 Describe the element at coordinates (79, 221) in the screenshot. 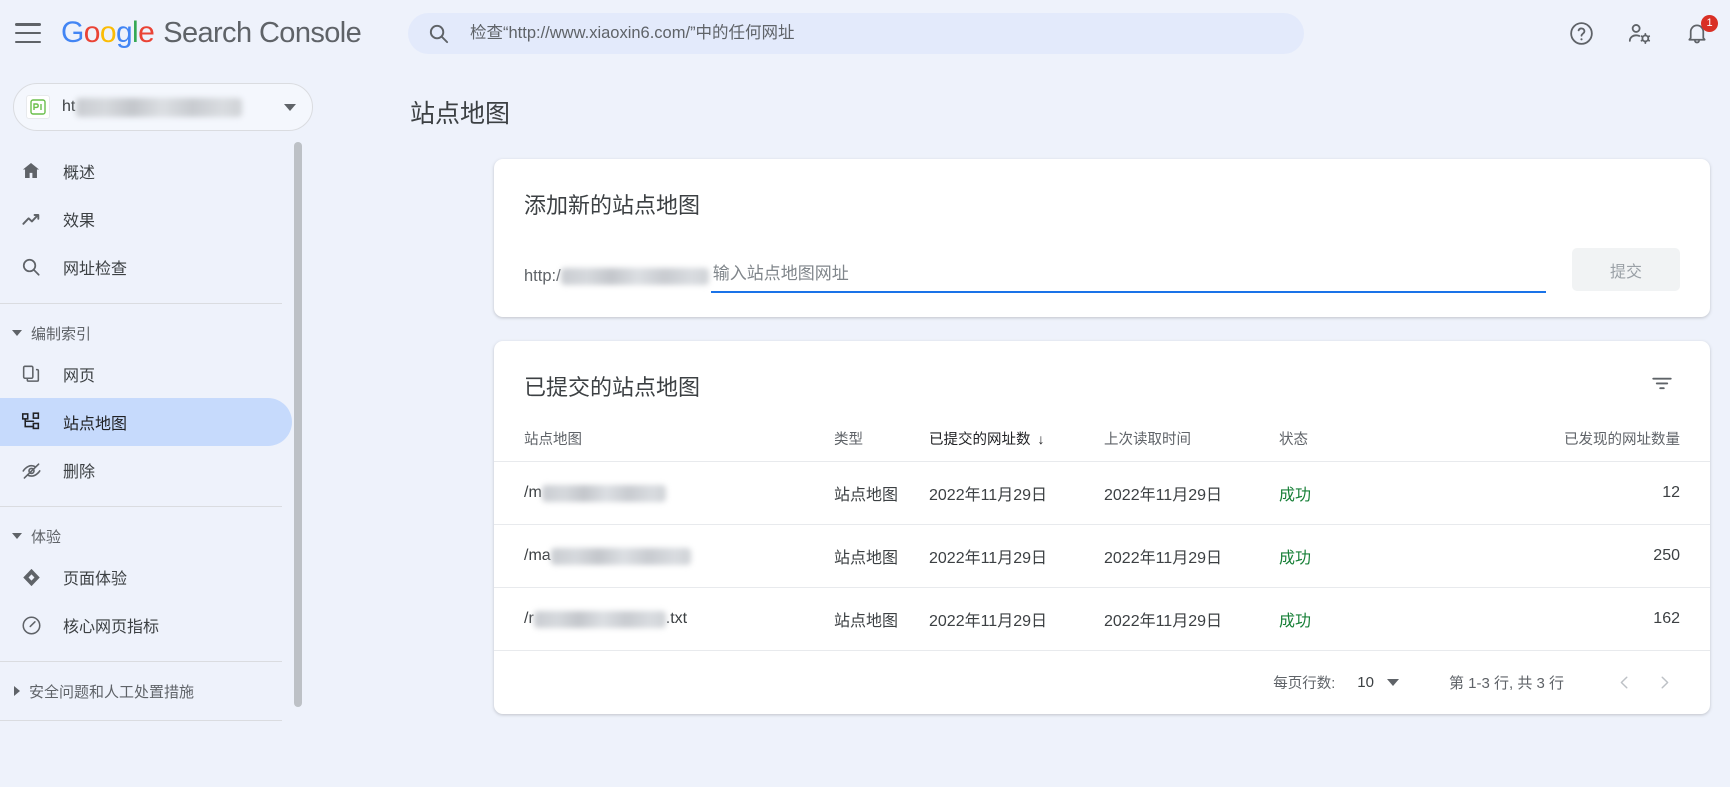

I see `sidebar-item-label: 效果` at that location.